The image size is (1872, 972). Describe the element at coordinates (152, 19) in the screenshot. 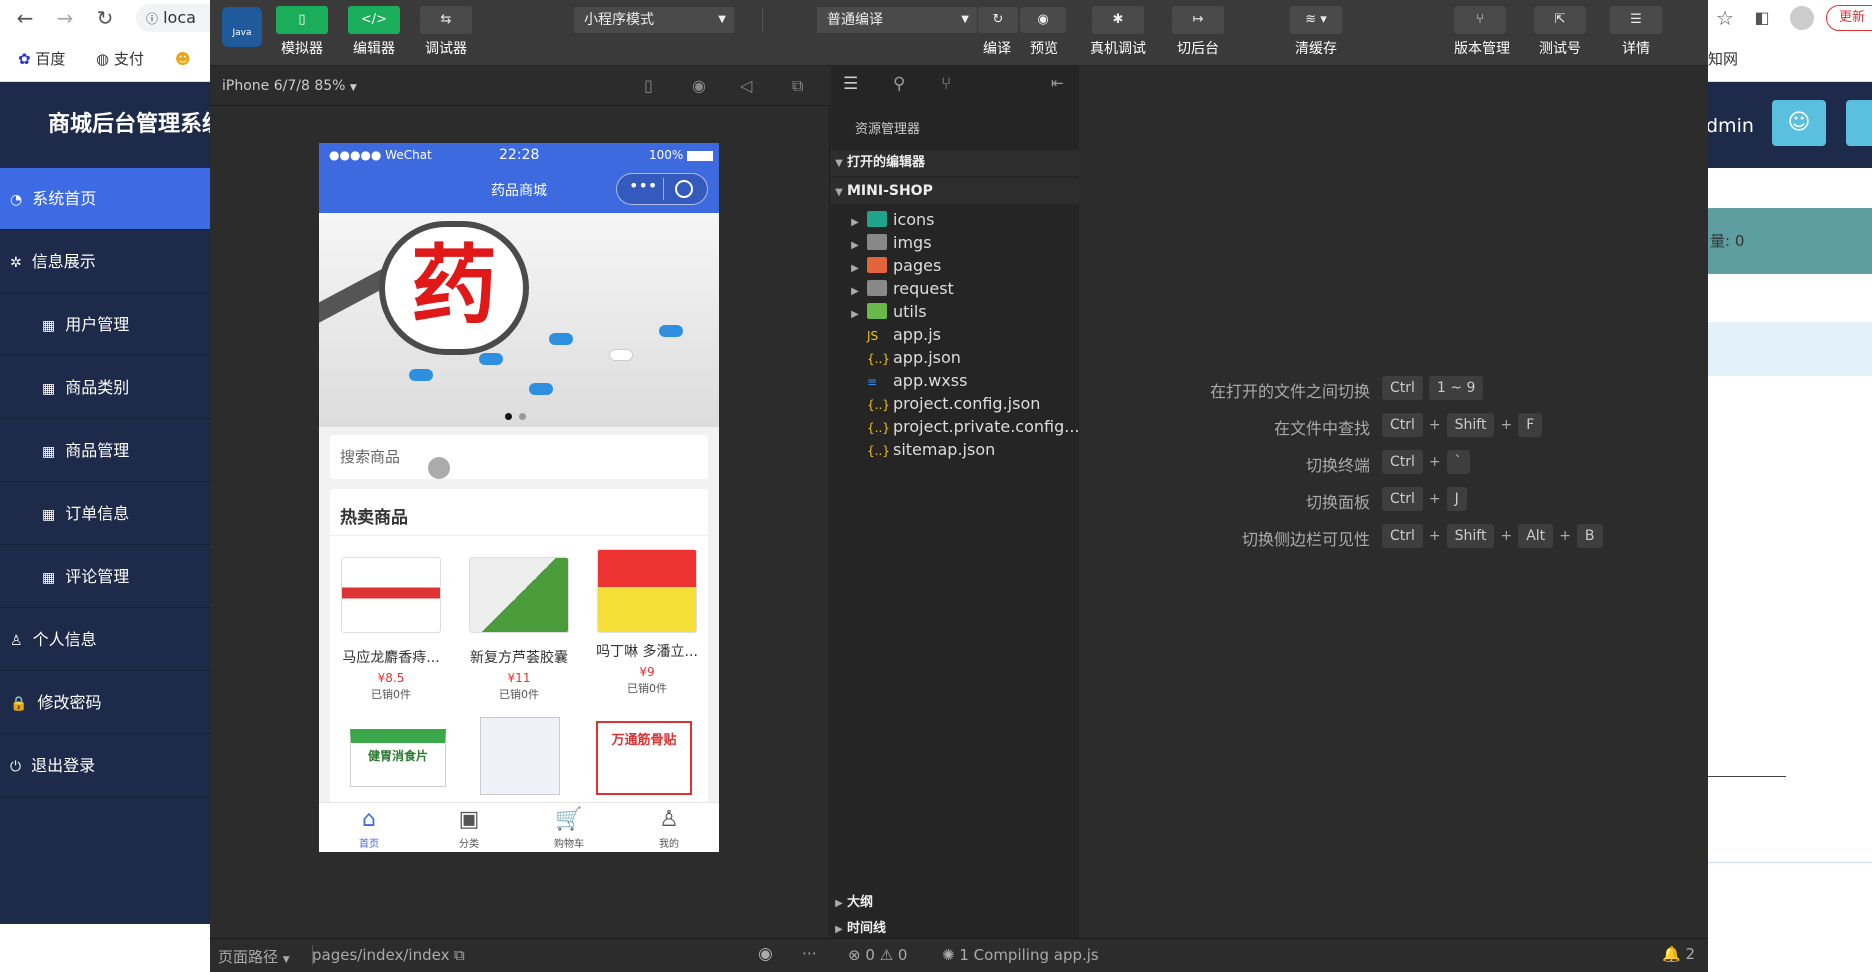

I see `info-icon: ⓘ` at that location.